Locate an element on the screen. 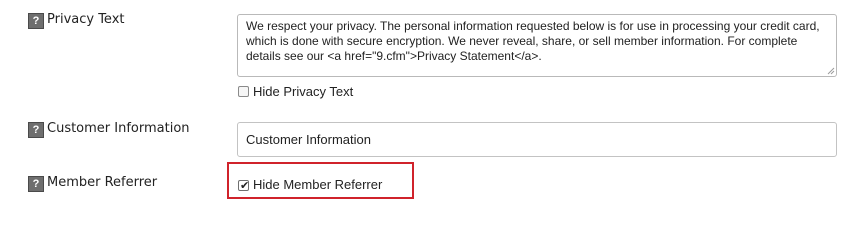  customer-information-value: Customer Information is located at coordinates (308, 139).